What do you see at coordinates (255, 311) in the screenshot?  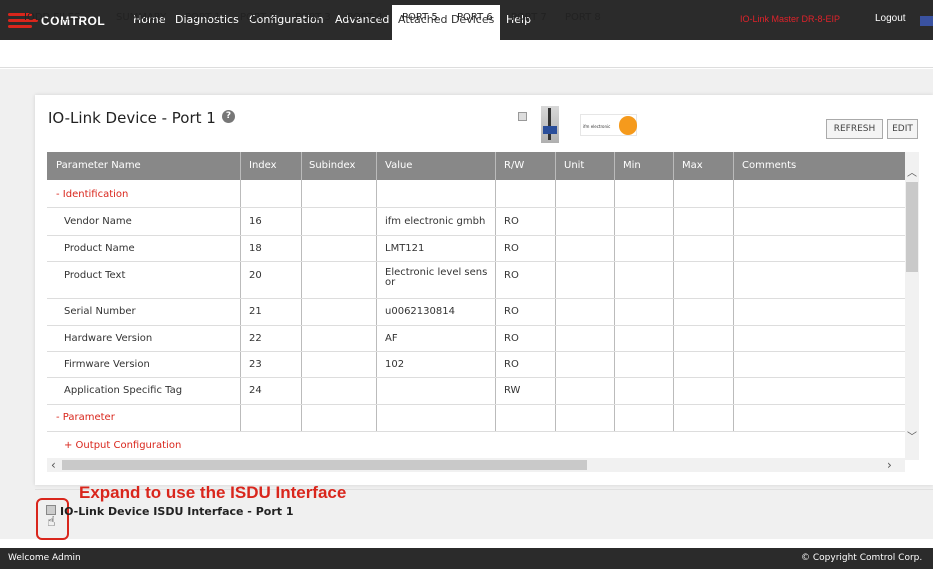 I see `cell-index: 21` at bounding box center [255, 311].